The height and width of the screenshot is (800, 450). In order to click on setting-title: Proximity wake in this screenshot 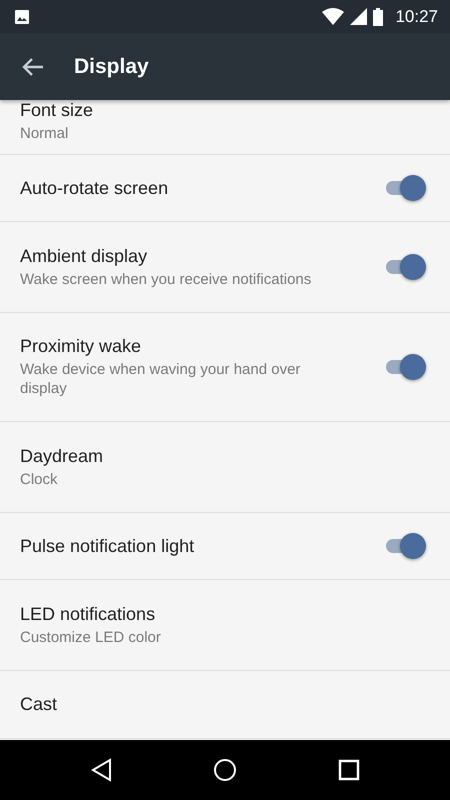, I will do `click(196, 346)`.